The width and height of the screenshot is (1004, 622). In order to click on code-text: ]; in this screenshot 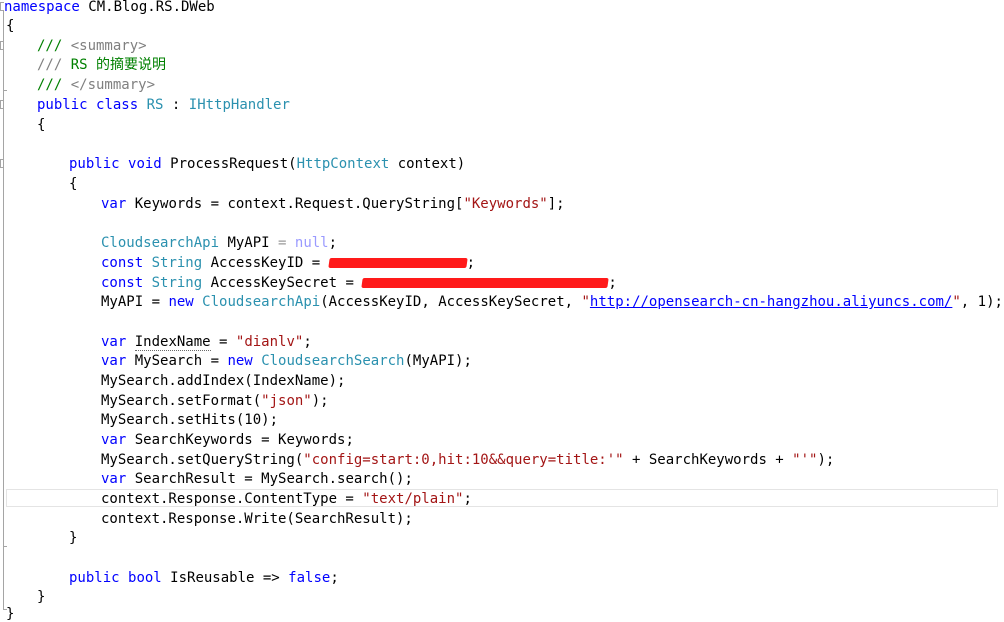, I will do `click(556, 204)`.